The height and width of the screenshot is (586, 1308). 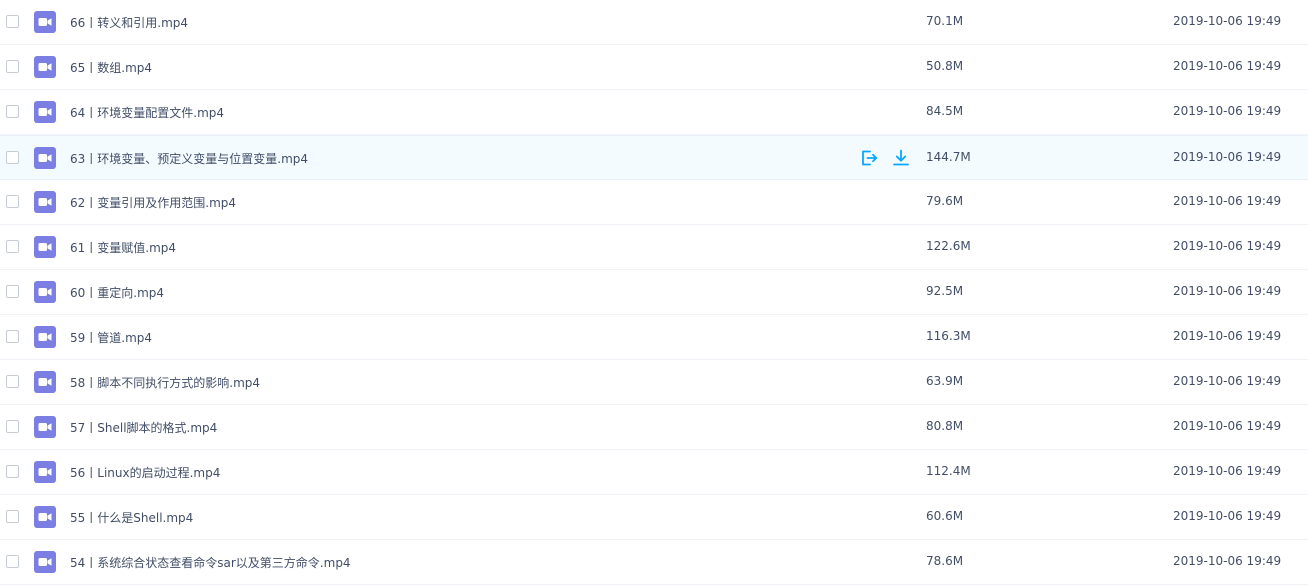 What do you see at coordinates (117, 292) in the screenshot?
I see `file-name: 60丨重定向.mp4` at bounding box center [117, 292].